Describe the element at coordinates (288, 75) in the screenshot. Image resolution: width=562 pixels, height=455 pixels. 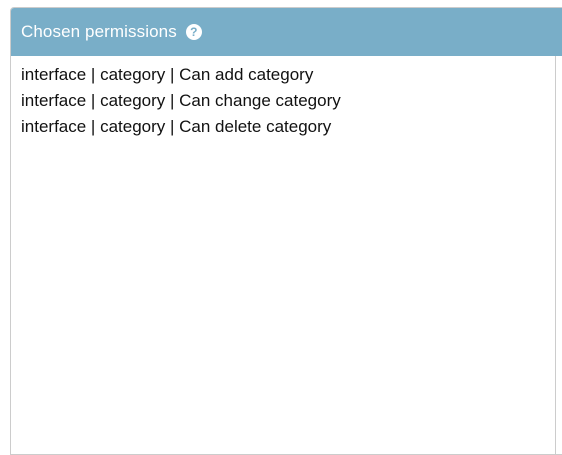
I see `chosen-permission-option: interface | category | Can add category` at that location.